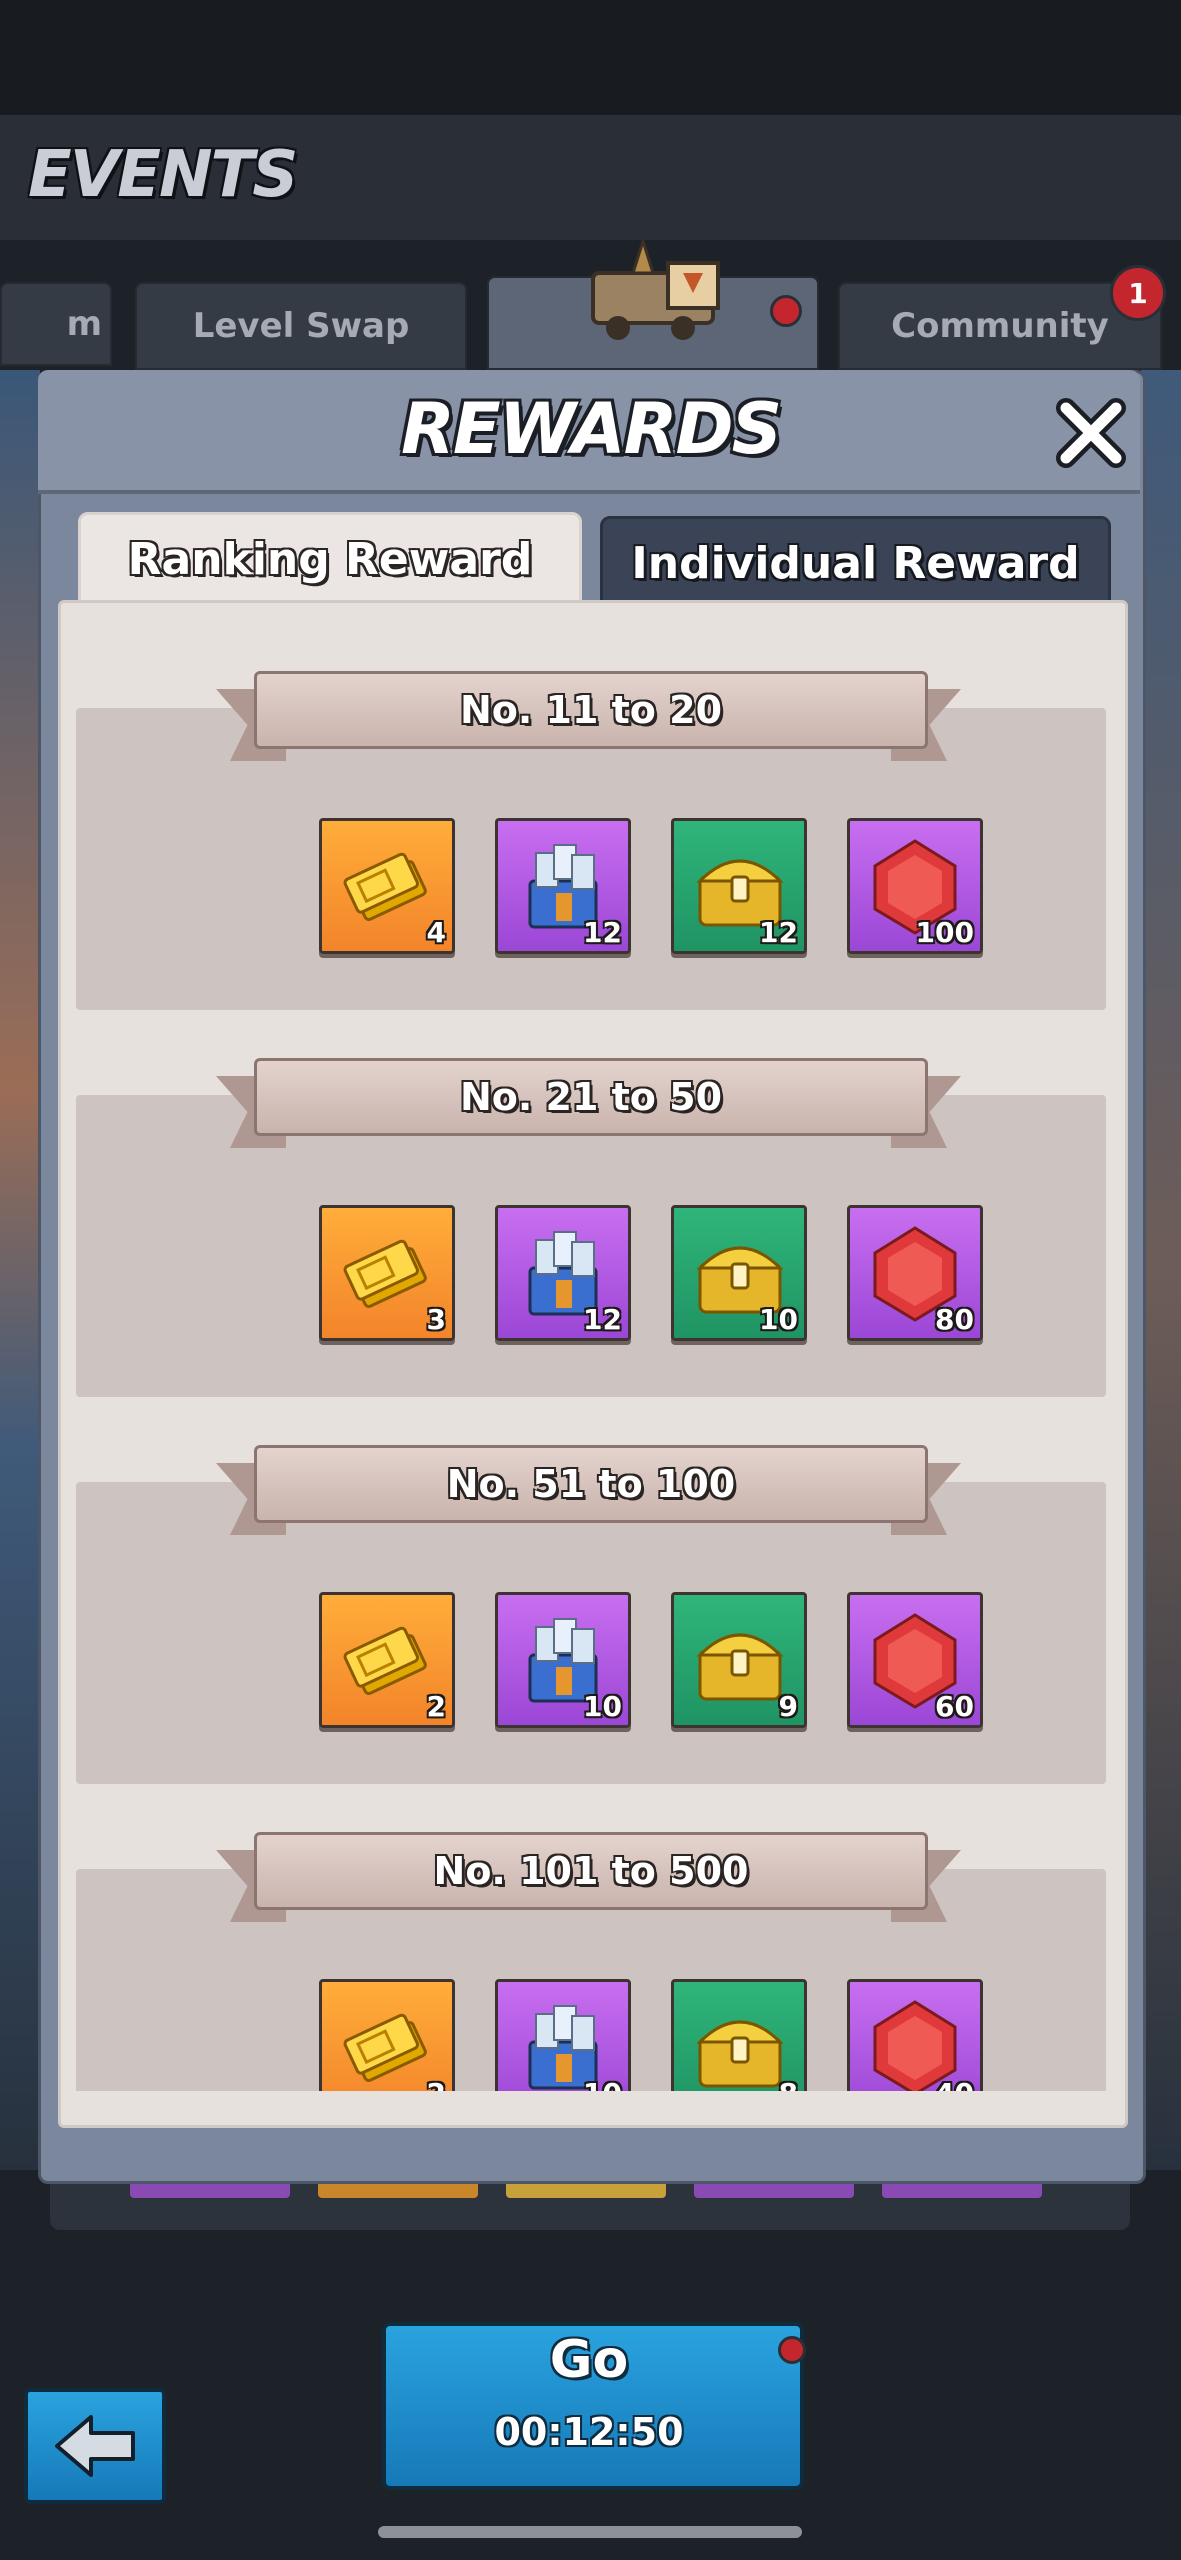 Image resolution: width=1181 pixels, height=2560 pixels. I want to click on reward-item-gem: 100, so click(915, 886).